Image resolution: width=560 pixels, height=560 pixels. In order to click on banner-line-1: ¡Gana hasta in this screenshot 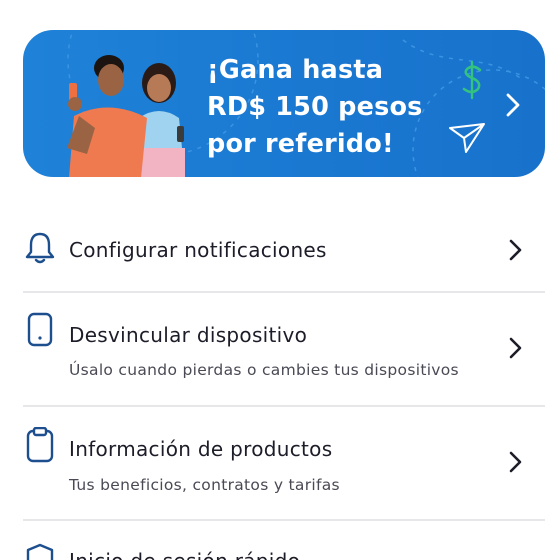, I will do `click(295, 70)`.